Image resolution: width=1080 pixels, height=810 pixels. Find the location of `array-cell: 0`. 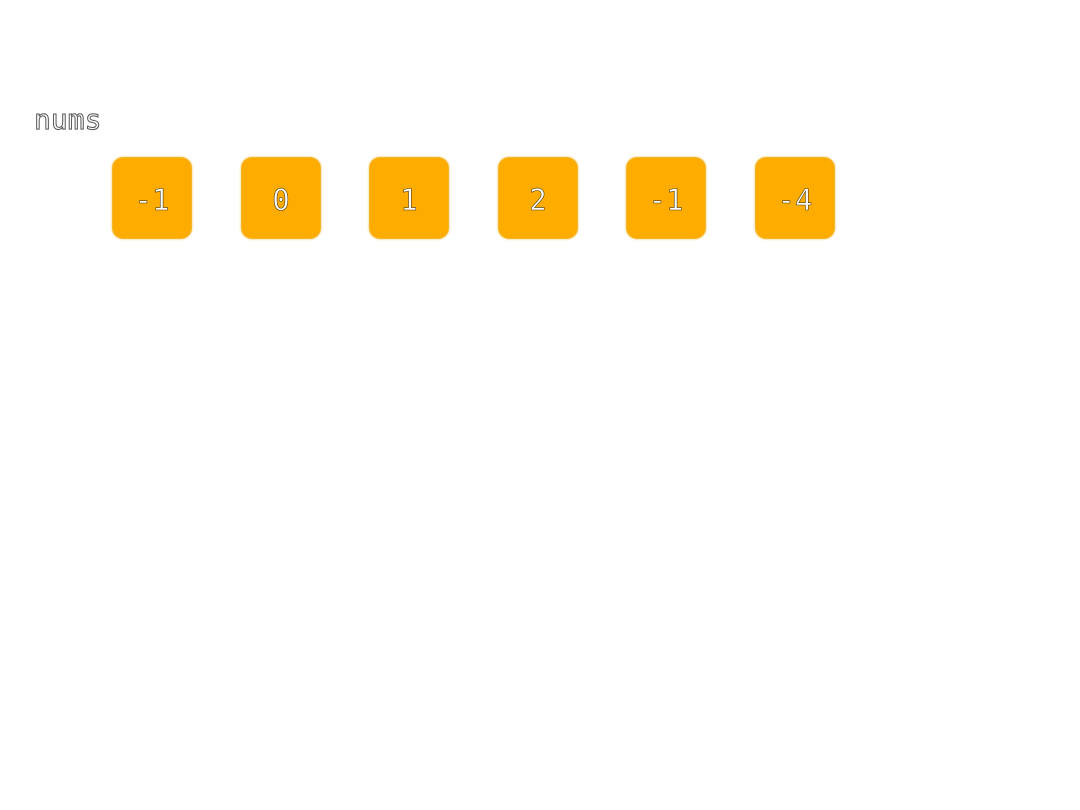

array-cell: 0 is located at coordinates (281, 198).